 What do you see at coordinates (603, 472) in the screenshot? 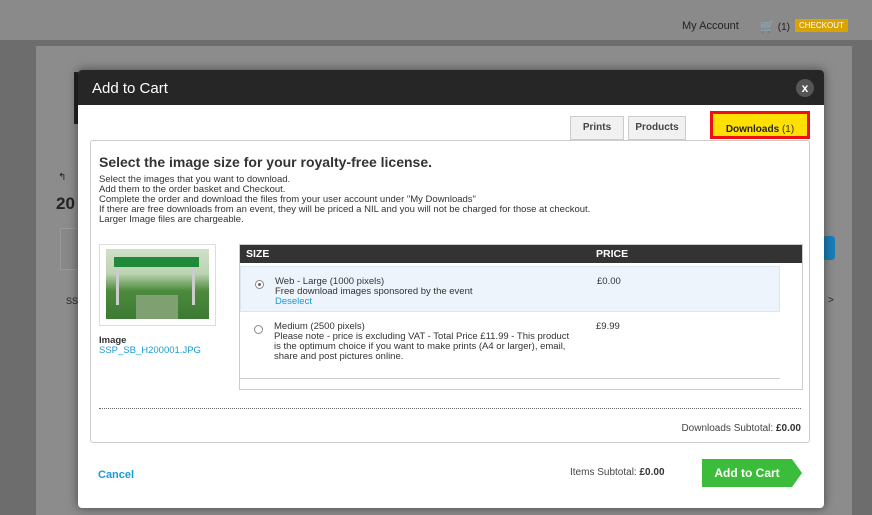
I see `items-subtotal-label: Items Subtotal:` at bounding box center [603, 472].